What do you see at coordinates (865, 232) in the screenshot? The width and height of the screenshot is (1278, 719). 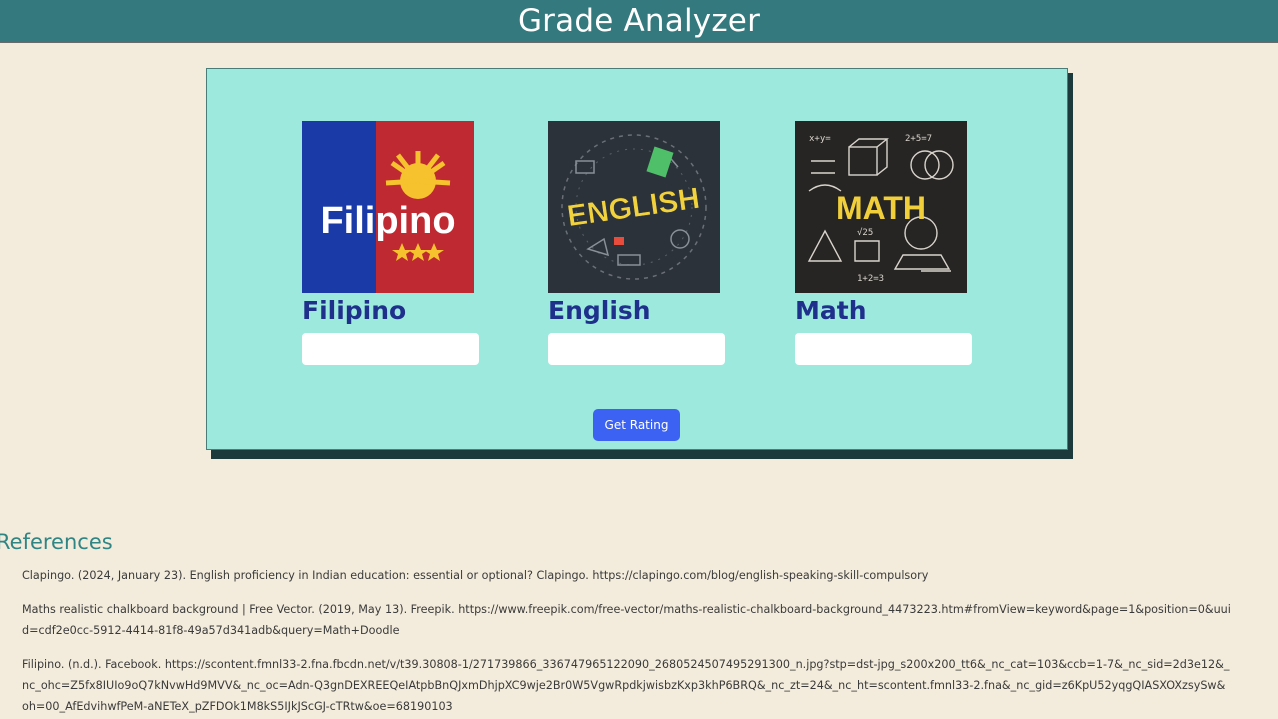 I see `svg-text: √25` at bounding box center [865, 232].